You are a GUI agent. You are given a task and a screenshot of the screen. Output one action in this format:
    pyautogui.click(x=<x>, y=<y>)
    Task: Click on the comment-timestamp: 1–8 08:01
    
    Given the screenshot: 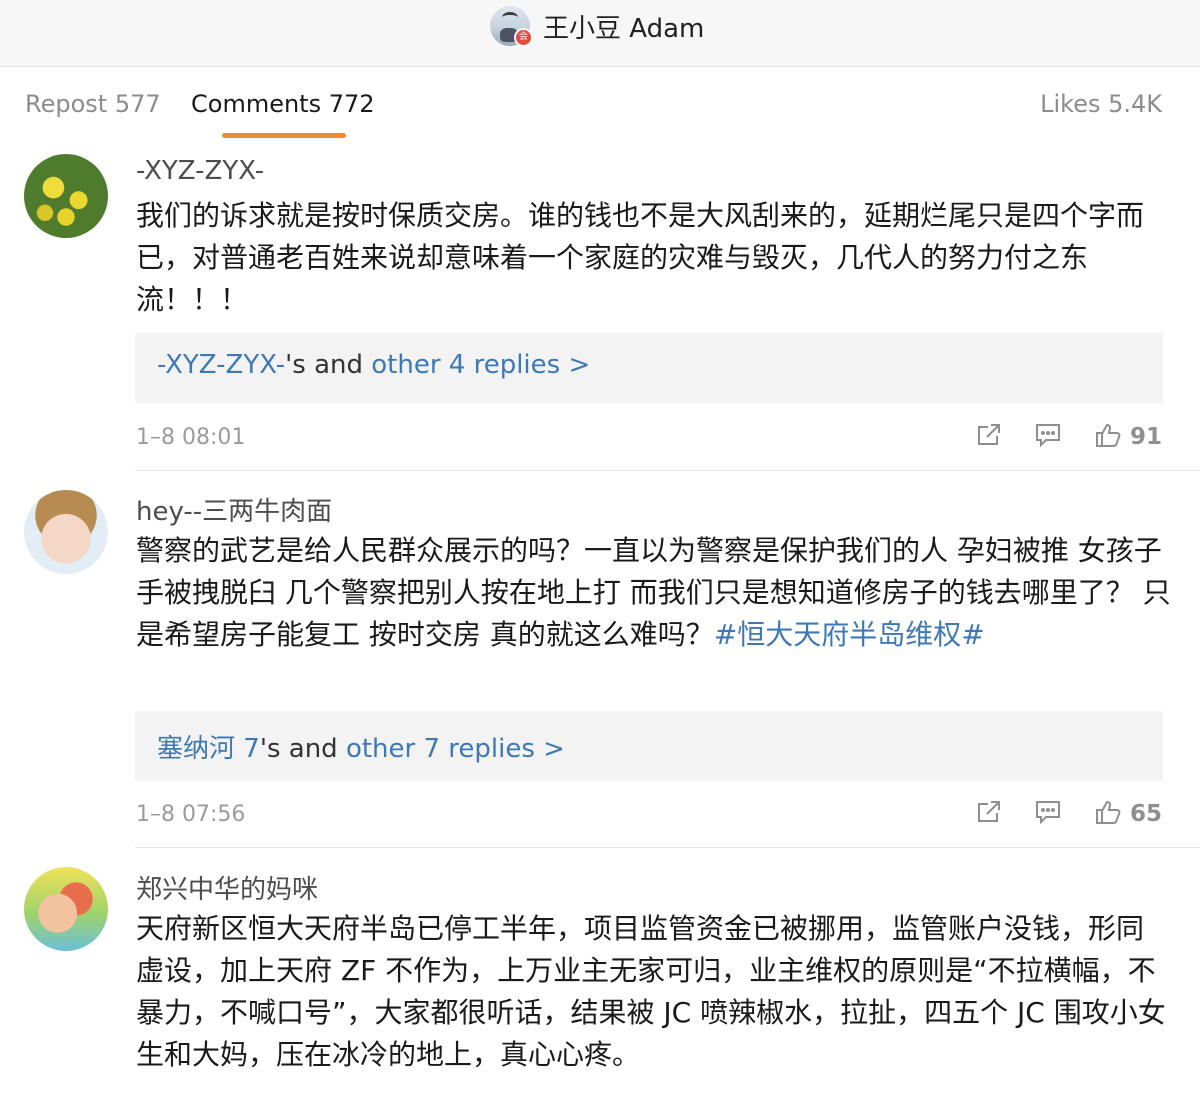 What is the action you would take?
    pyautogui.click(x=191, y=437)
    